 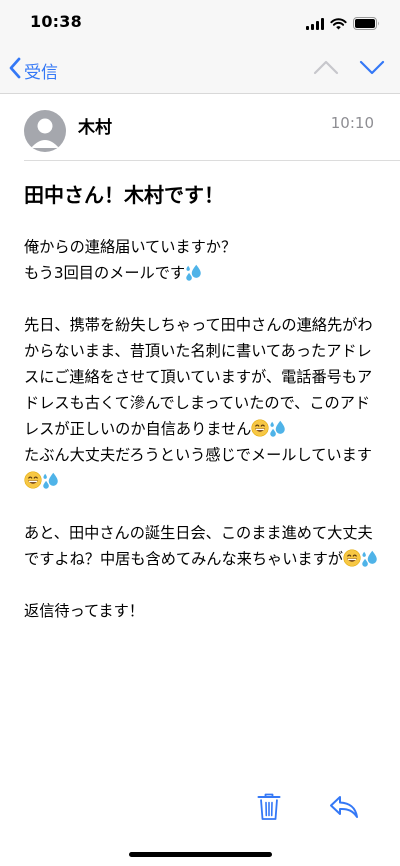 I want to click on battery-icon, so click(x=366, y=24).